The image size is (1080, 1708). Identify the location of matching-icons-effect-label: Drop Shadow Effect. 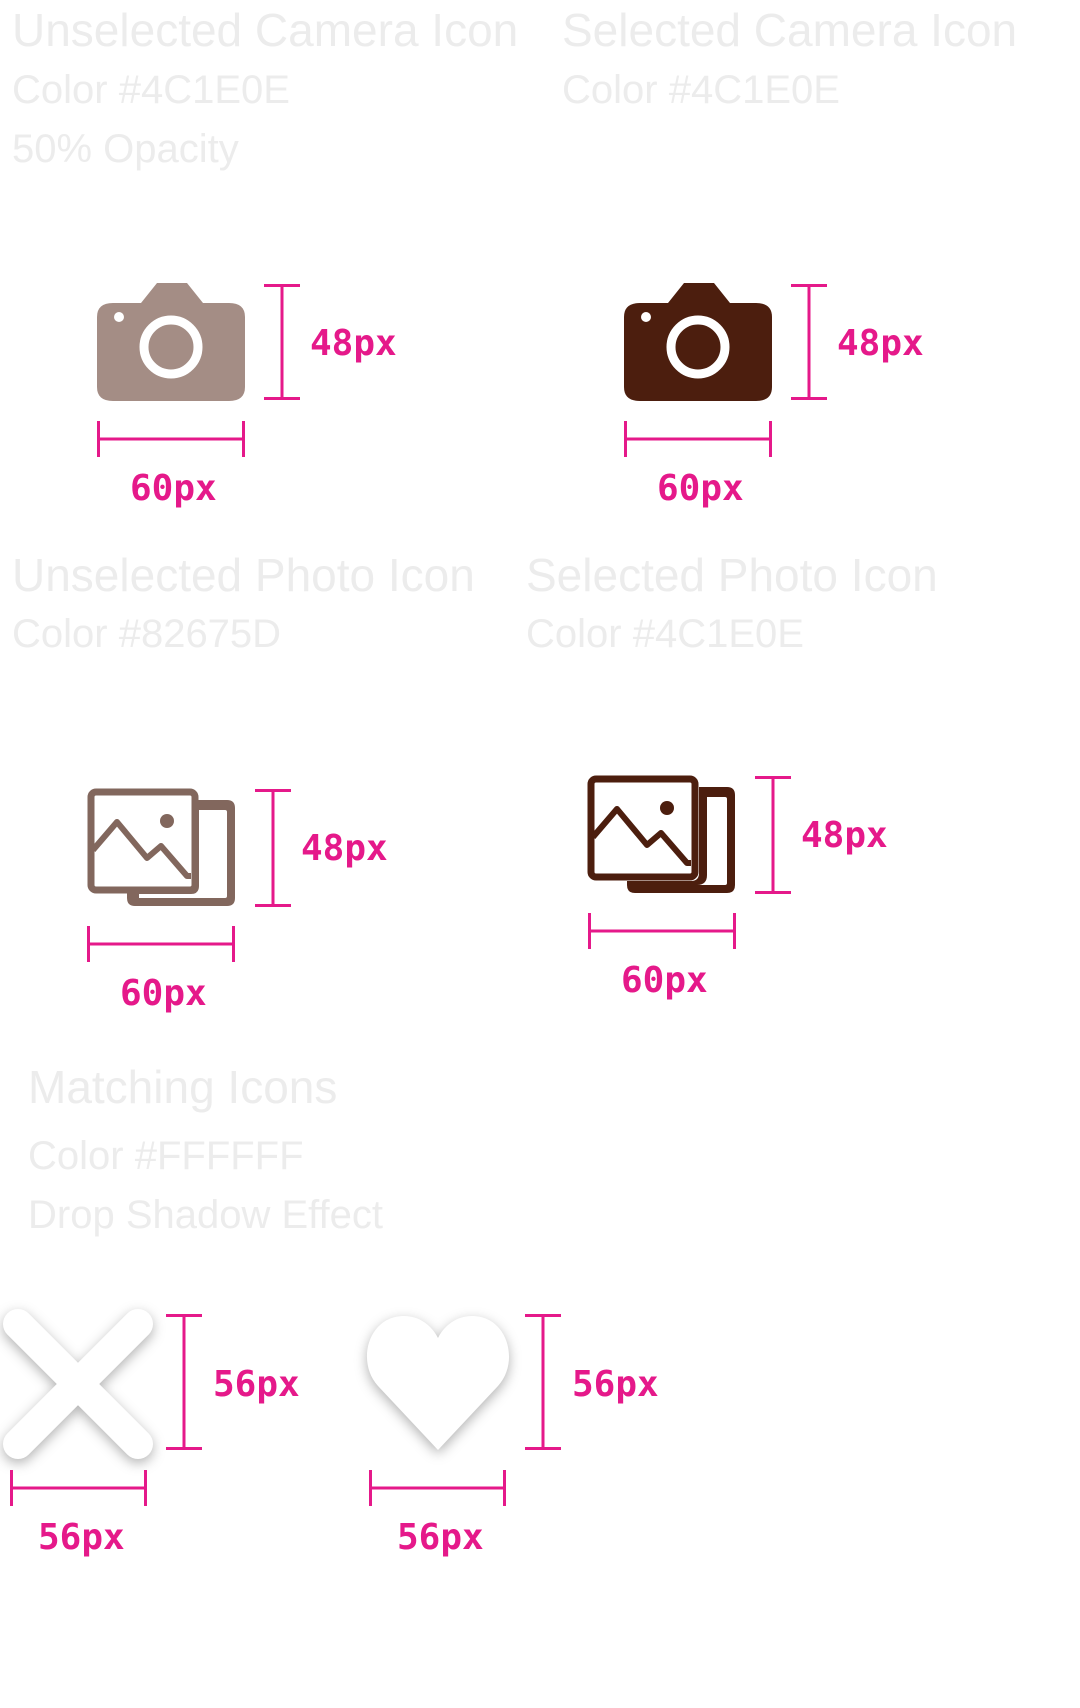
(206, 1215).